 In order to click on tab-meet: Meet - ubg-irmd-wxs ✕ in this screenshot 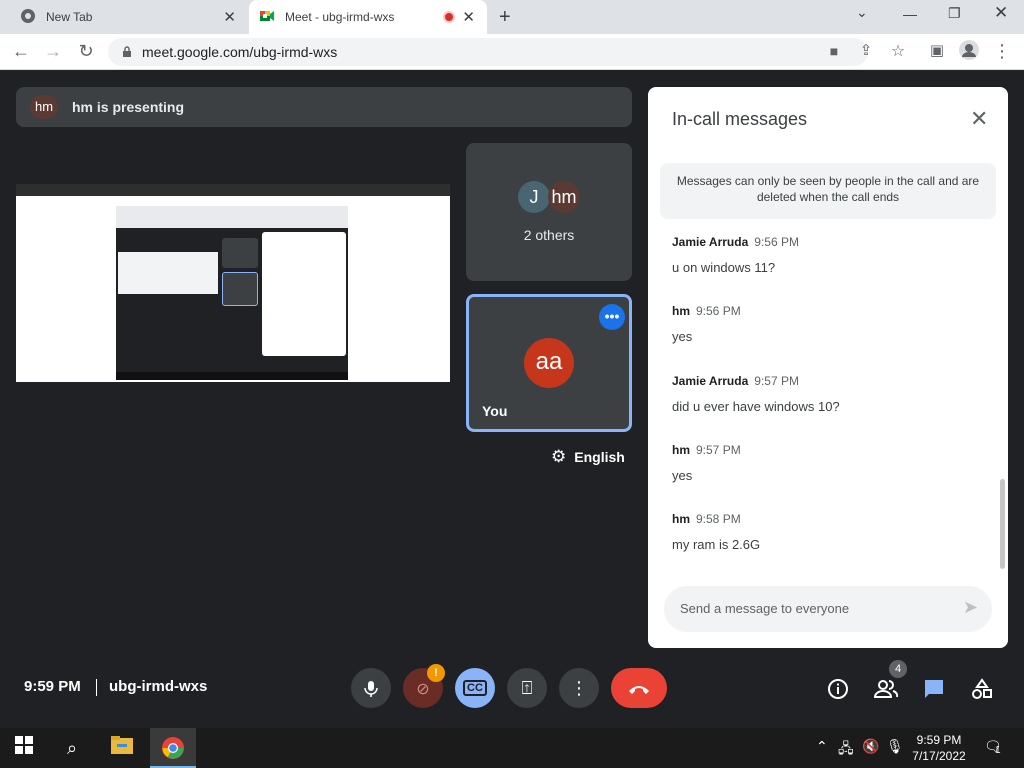, I will do `click(368, 17)`.